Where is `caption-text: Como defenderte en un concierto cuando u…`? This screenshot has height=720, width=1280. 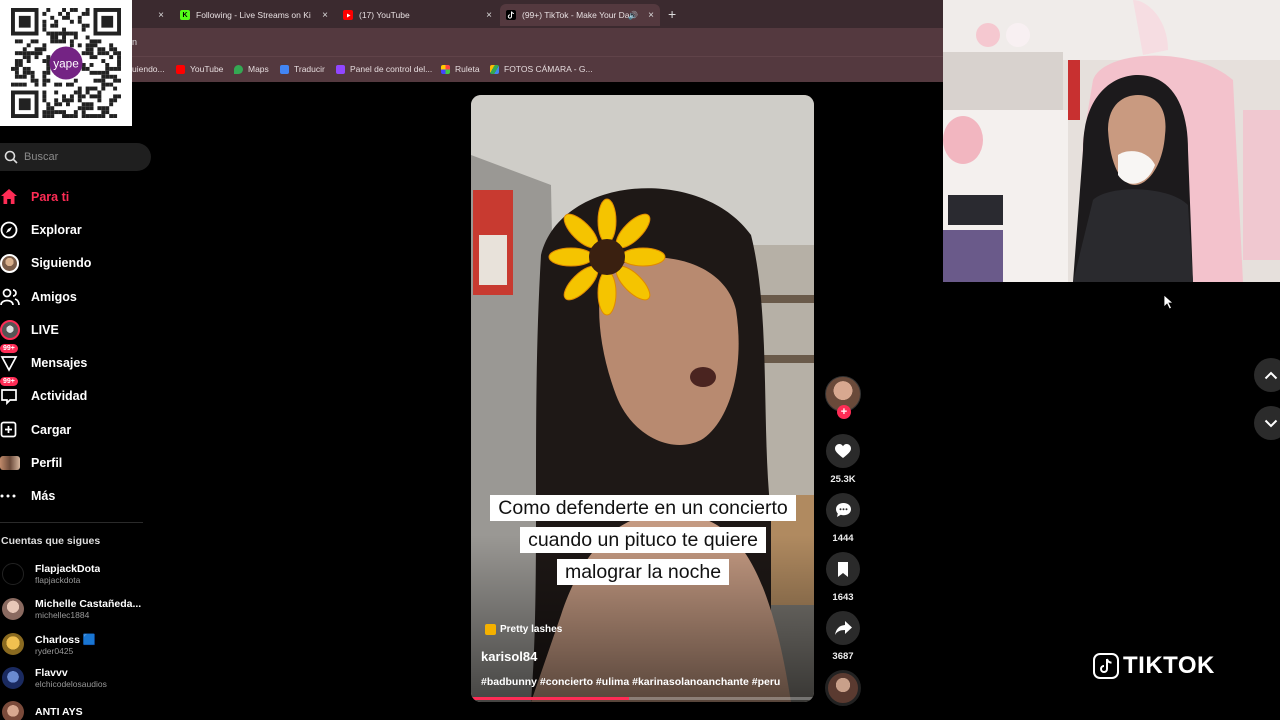 caption-text: Como defenderte en un concierto cuando u… is located at coordinates (643, 540).